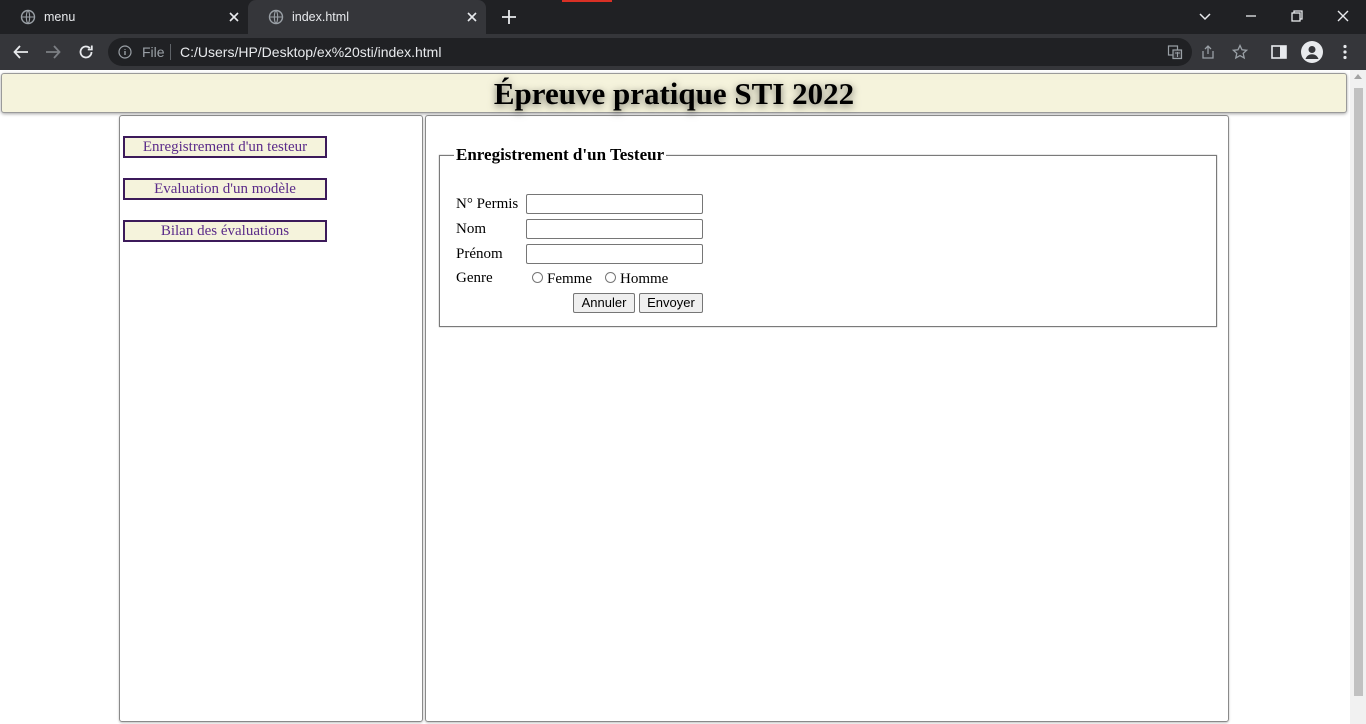 This screenshot has width=1366, height=724. Describe the element at coordinates (320, 17) in the screenshot. I see `tab-title: index.html` at that location.